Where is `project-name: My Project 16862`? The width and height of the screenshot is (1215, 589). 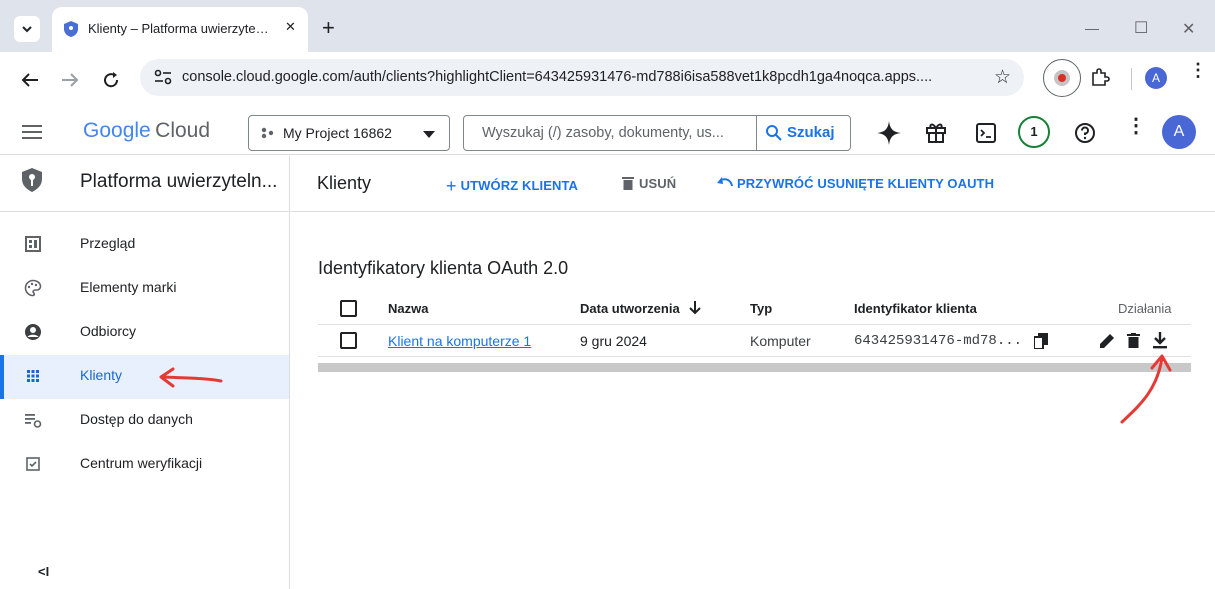 project-name: My Project 16862 is located at coordinates (337, 133).